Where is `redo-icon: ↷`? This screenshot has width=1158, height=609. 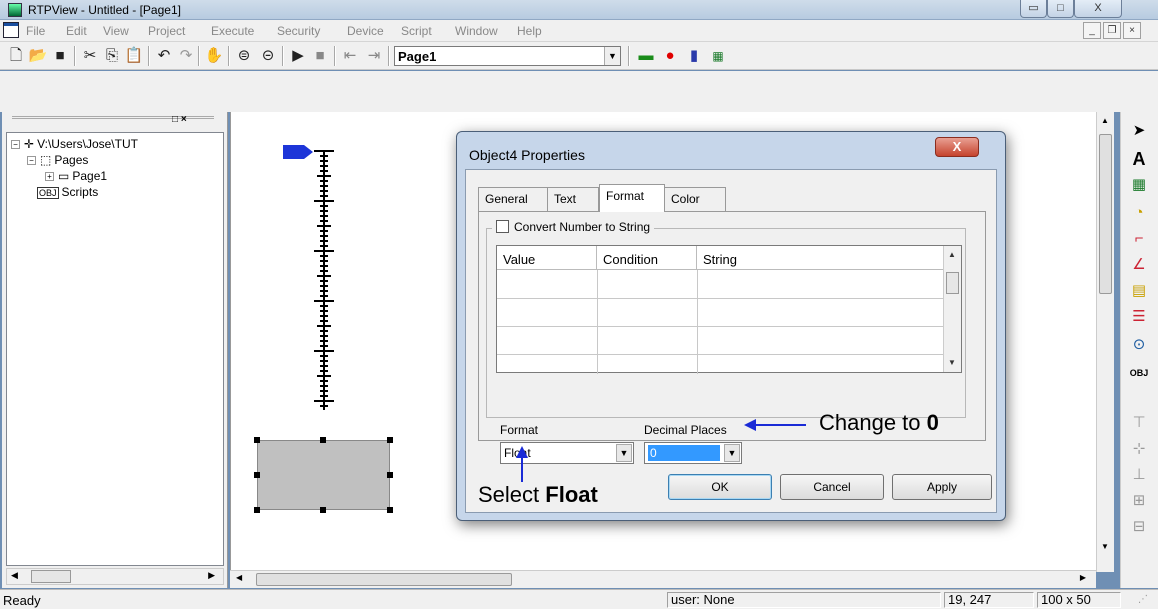
redo-icon: ↷ is located at coordinates (186, 56).